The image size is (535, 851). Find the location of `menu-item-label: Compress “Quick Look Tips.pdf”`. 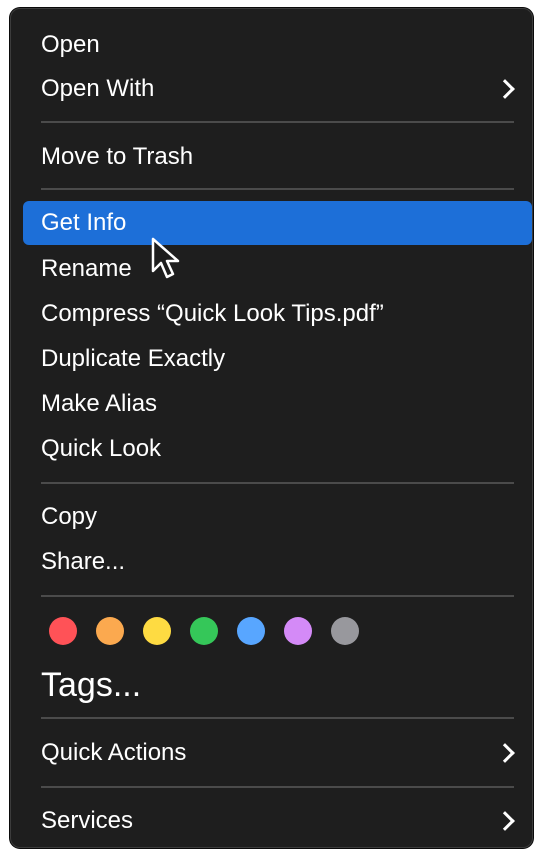

menu-item-label: Compress “Quick Look Tips.pdf” is located at coordinates (212, 313).